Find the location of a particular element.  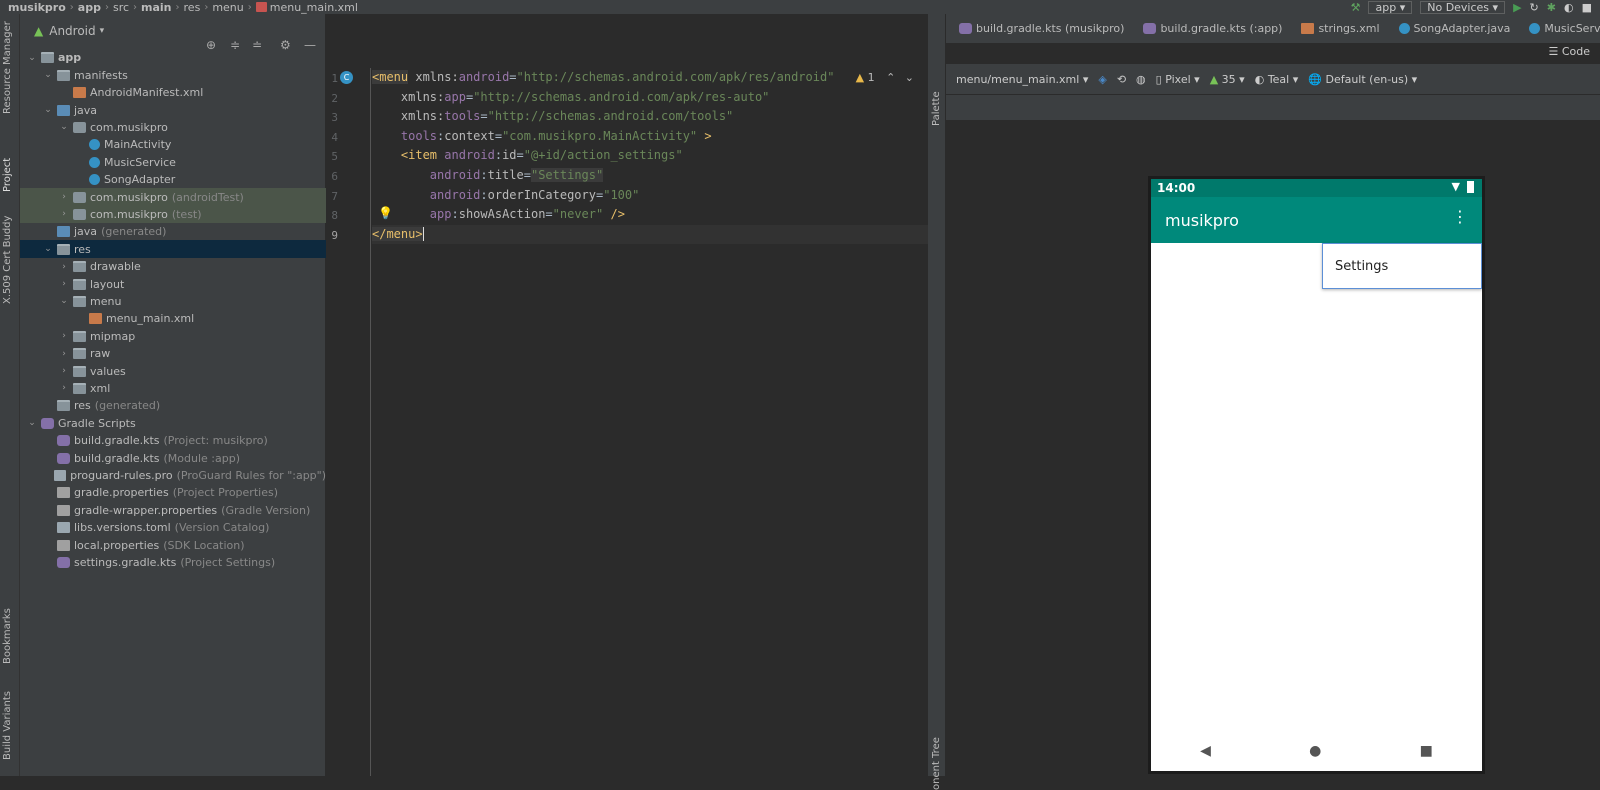

stop-icon: ■ is located at coordinates (1587, 7).